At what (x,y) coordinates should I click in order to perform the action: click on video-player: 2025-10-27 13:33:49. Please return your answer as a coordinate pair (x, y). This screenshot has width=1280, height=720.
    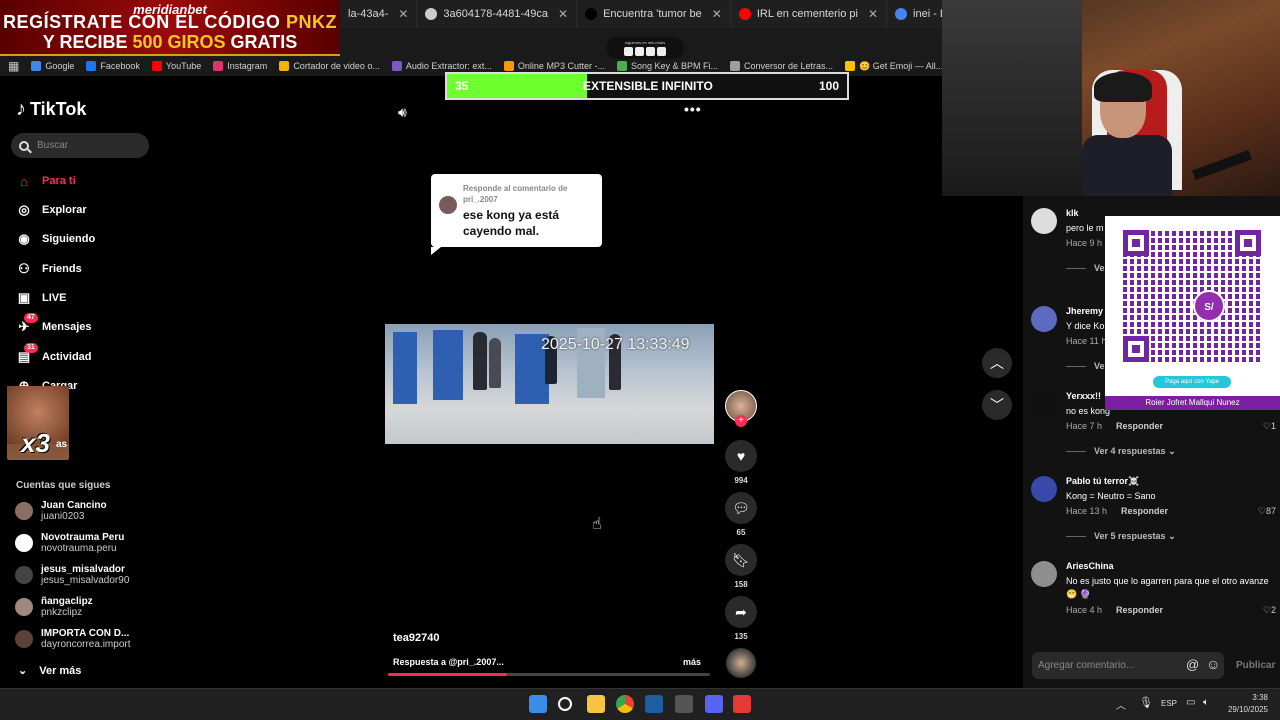
    Looking at the image, I should click on (549, 384).